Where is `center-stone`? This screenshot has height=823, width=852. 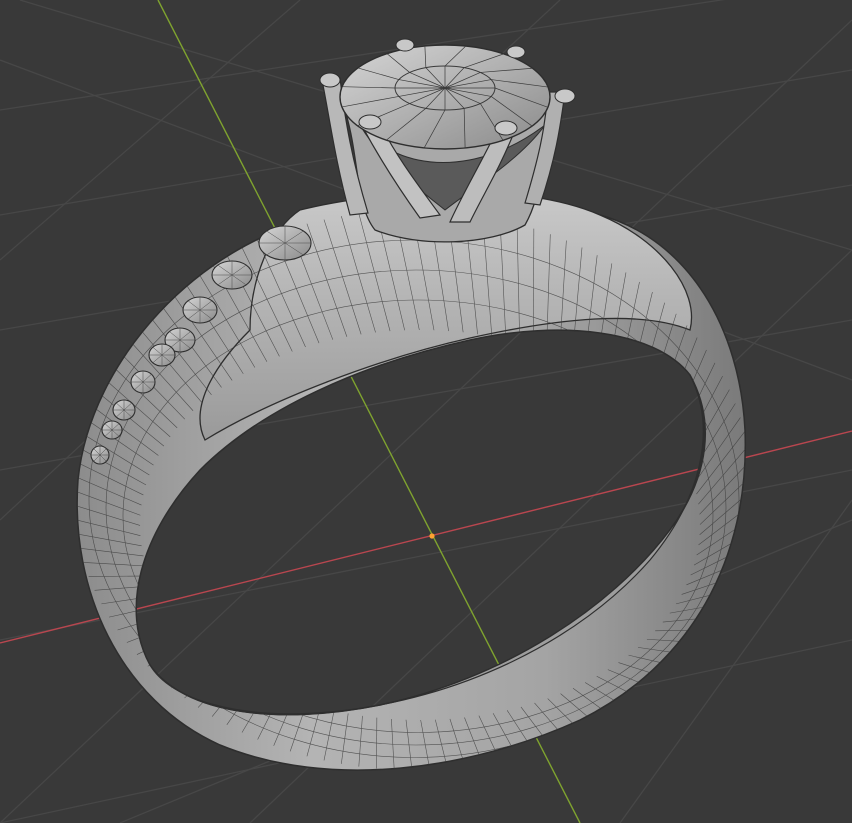 center-stone is located at coordinates (445, 97).